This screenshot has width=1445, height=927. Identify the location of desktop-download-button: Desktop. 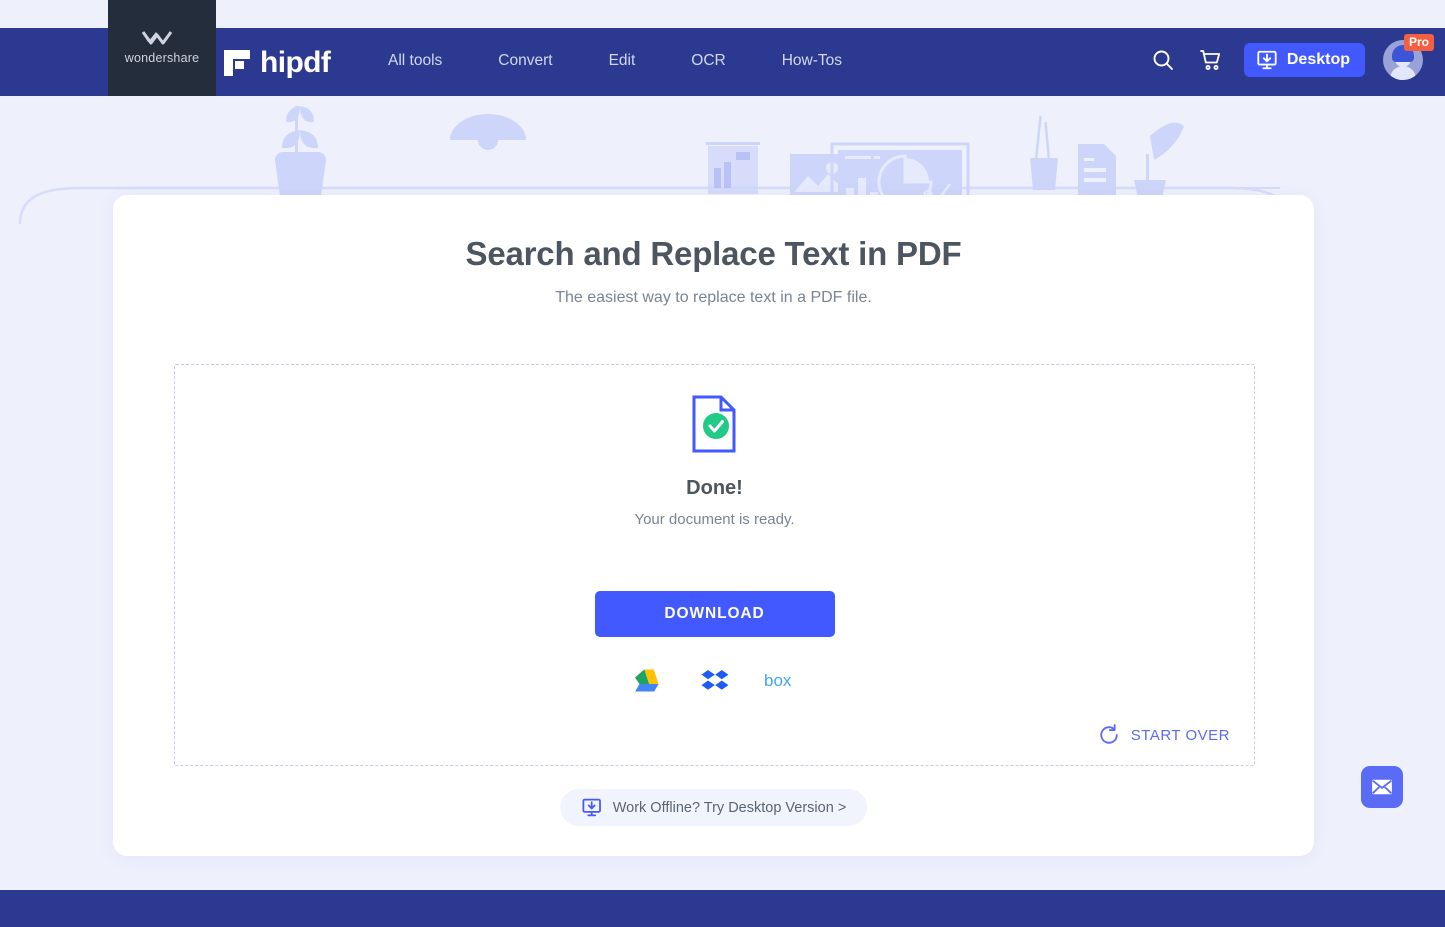
(1304, 60).